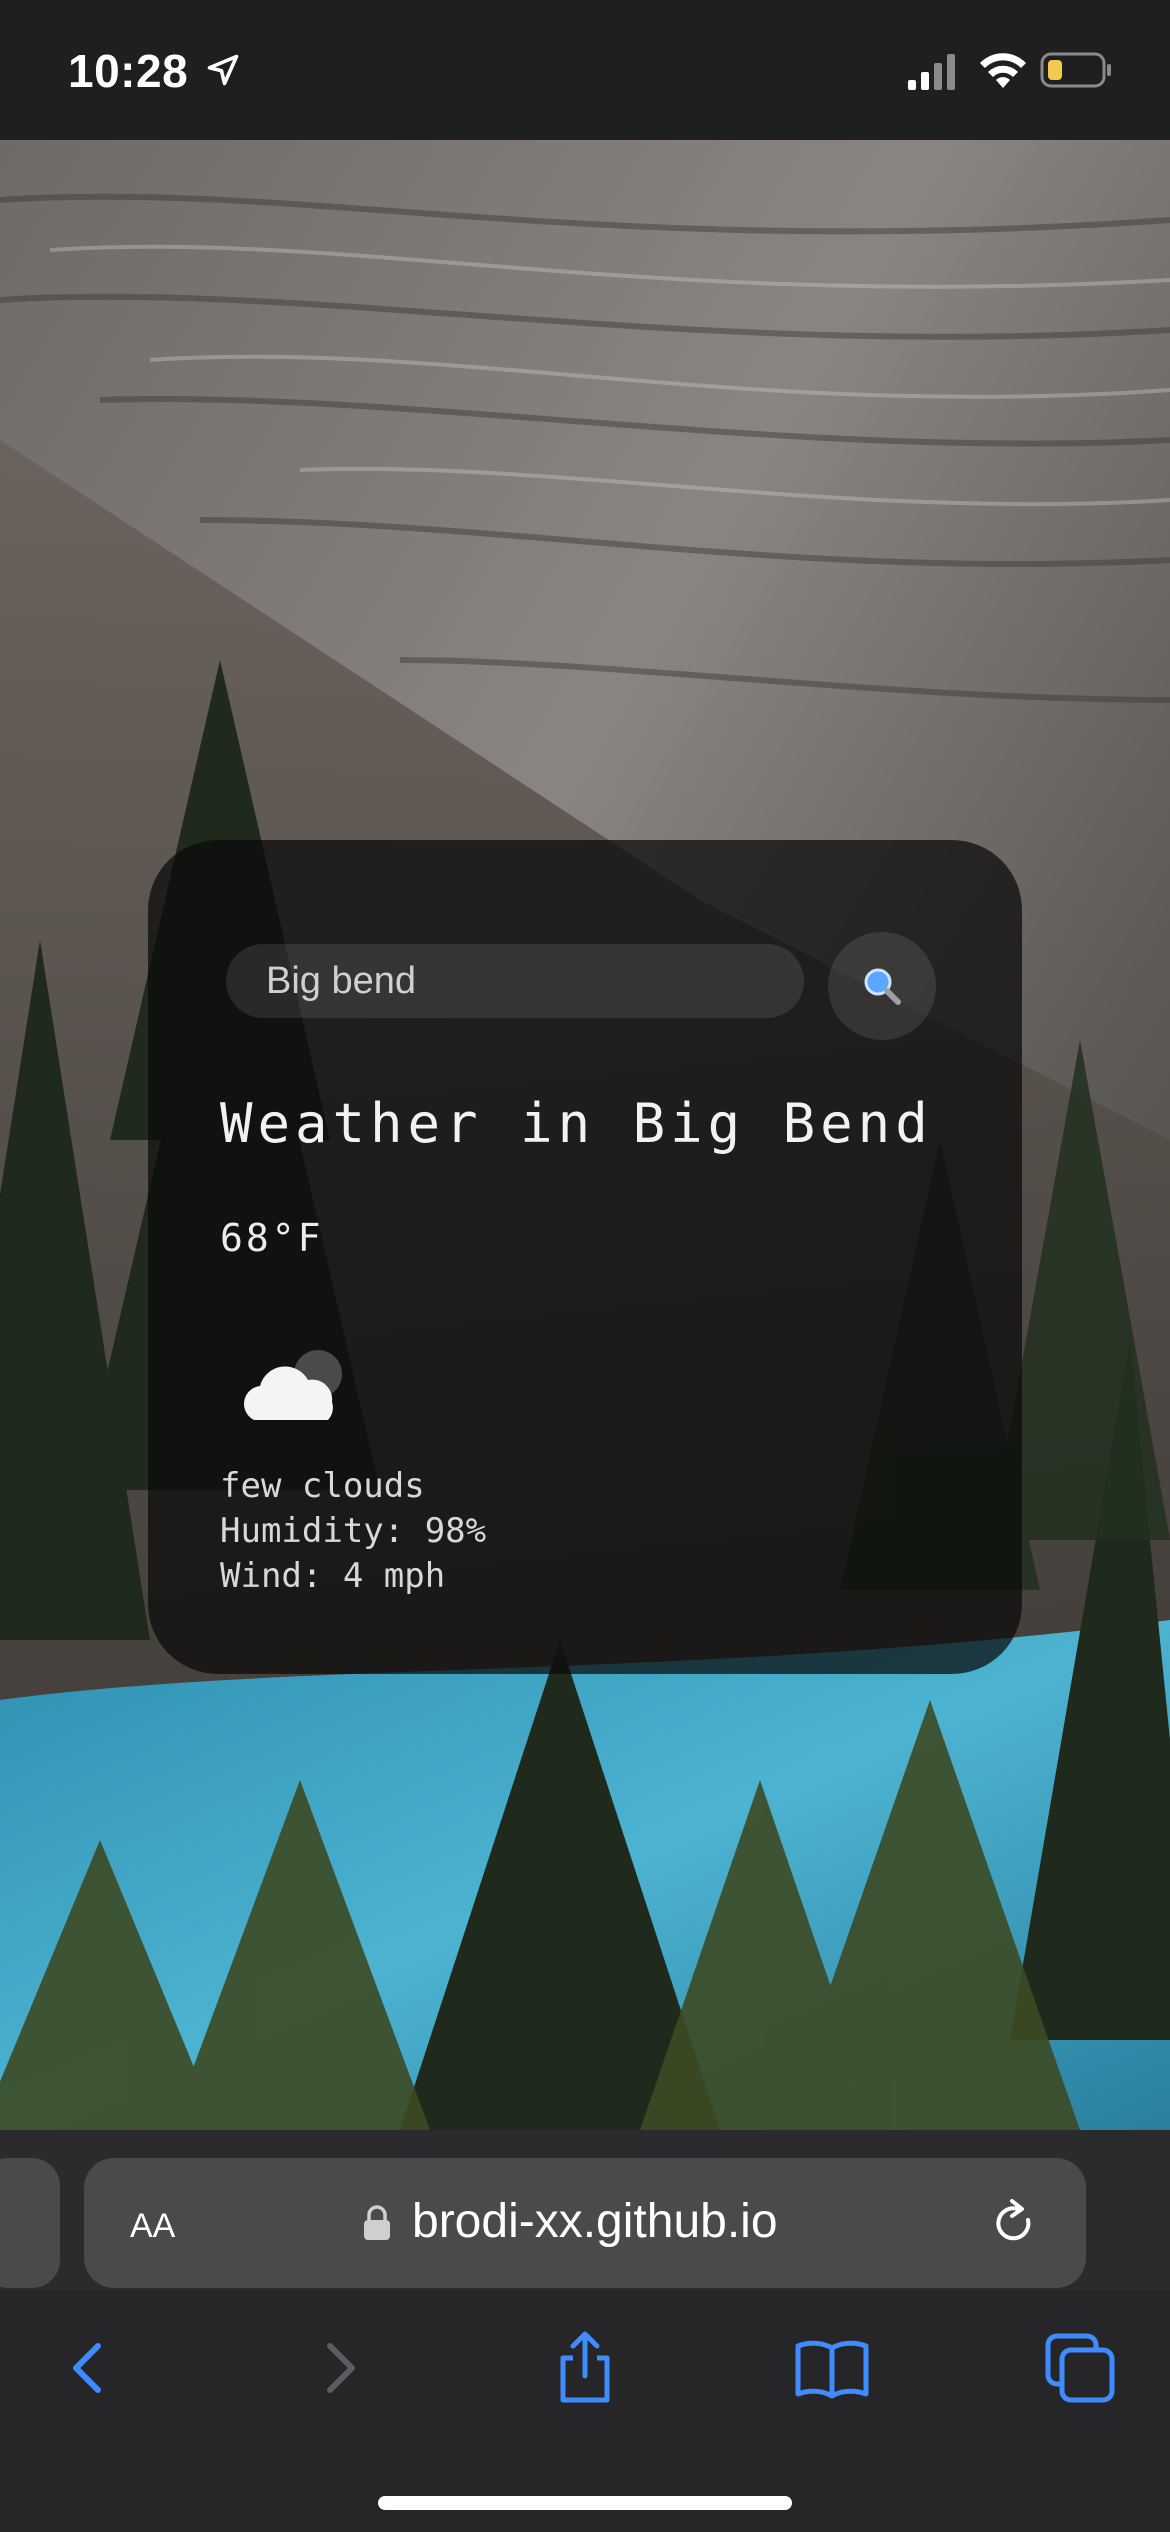 This screenshot has height=2532, width=1170. What do you see at coordinates (88, 2368) in the screenshot?
I see `back-icon` at bounding box center [88, 2368].